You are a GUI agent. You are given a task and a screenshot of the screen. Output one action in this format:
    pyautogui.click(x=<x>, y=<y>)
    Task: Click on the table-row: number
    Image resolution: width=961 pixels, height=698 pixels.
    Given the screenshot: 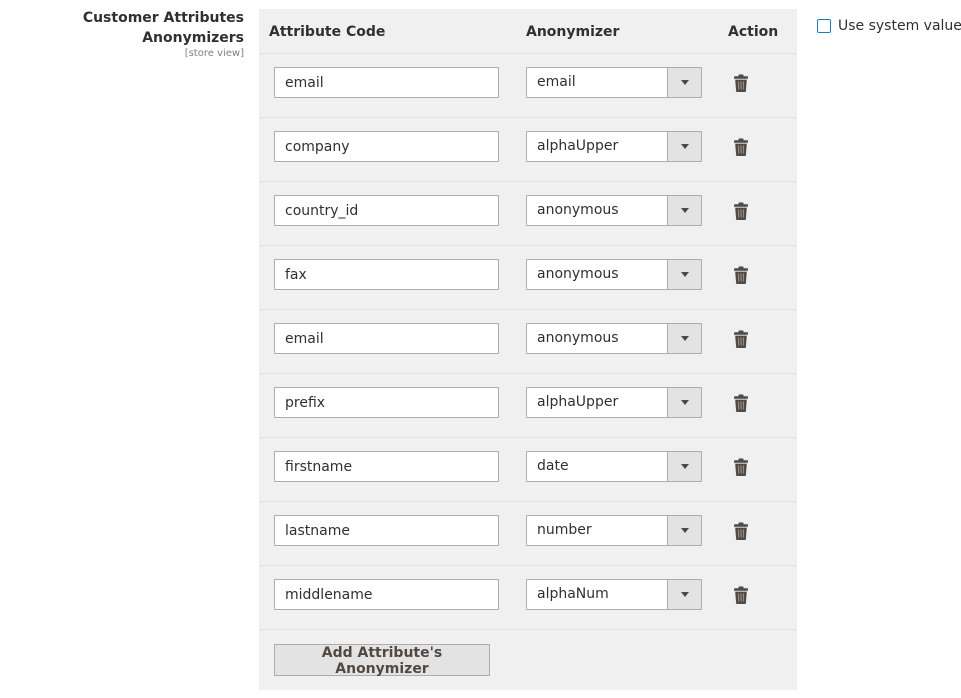 What is the action you would take?
    pyautogui.click(x=528, y=534)
    